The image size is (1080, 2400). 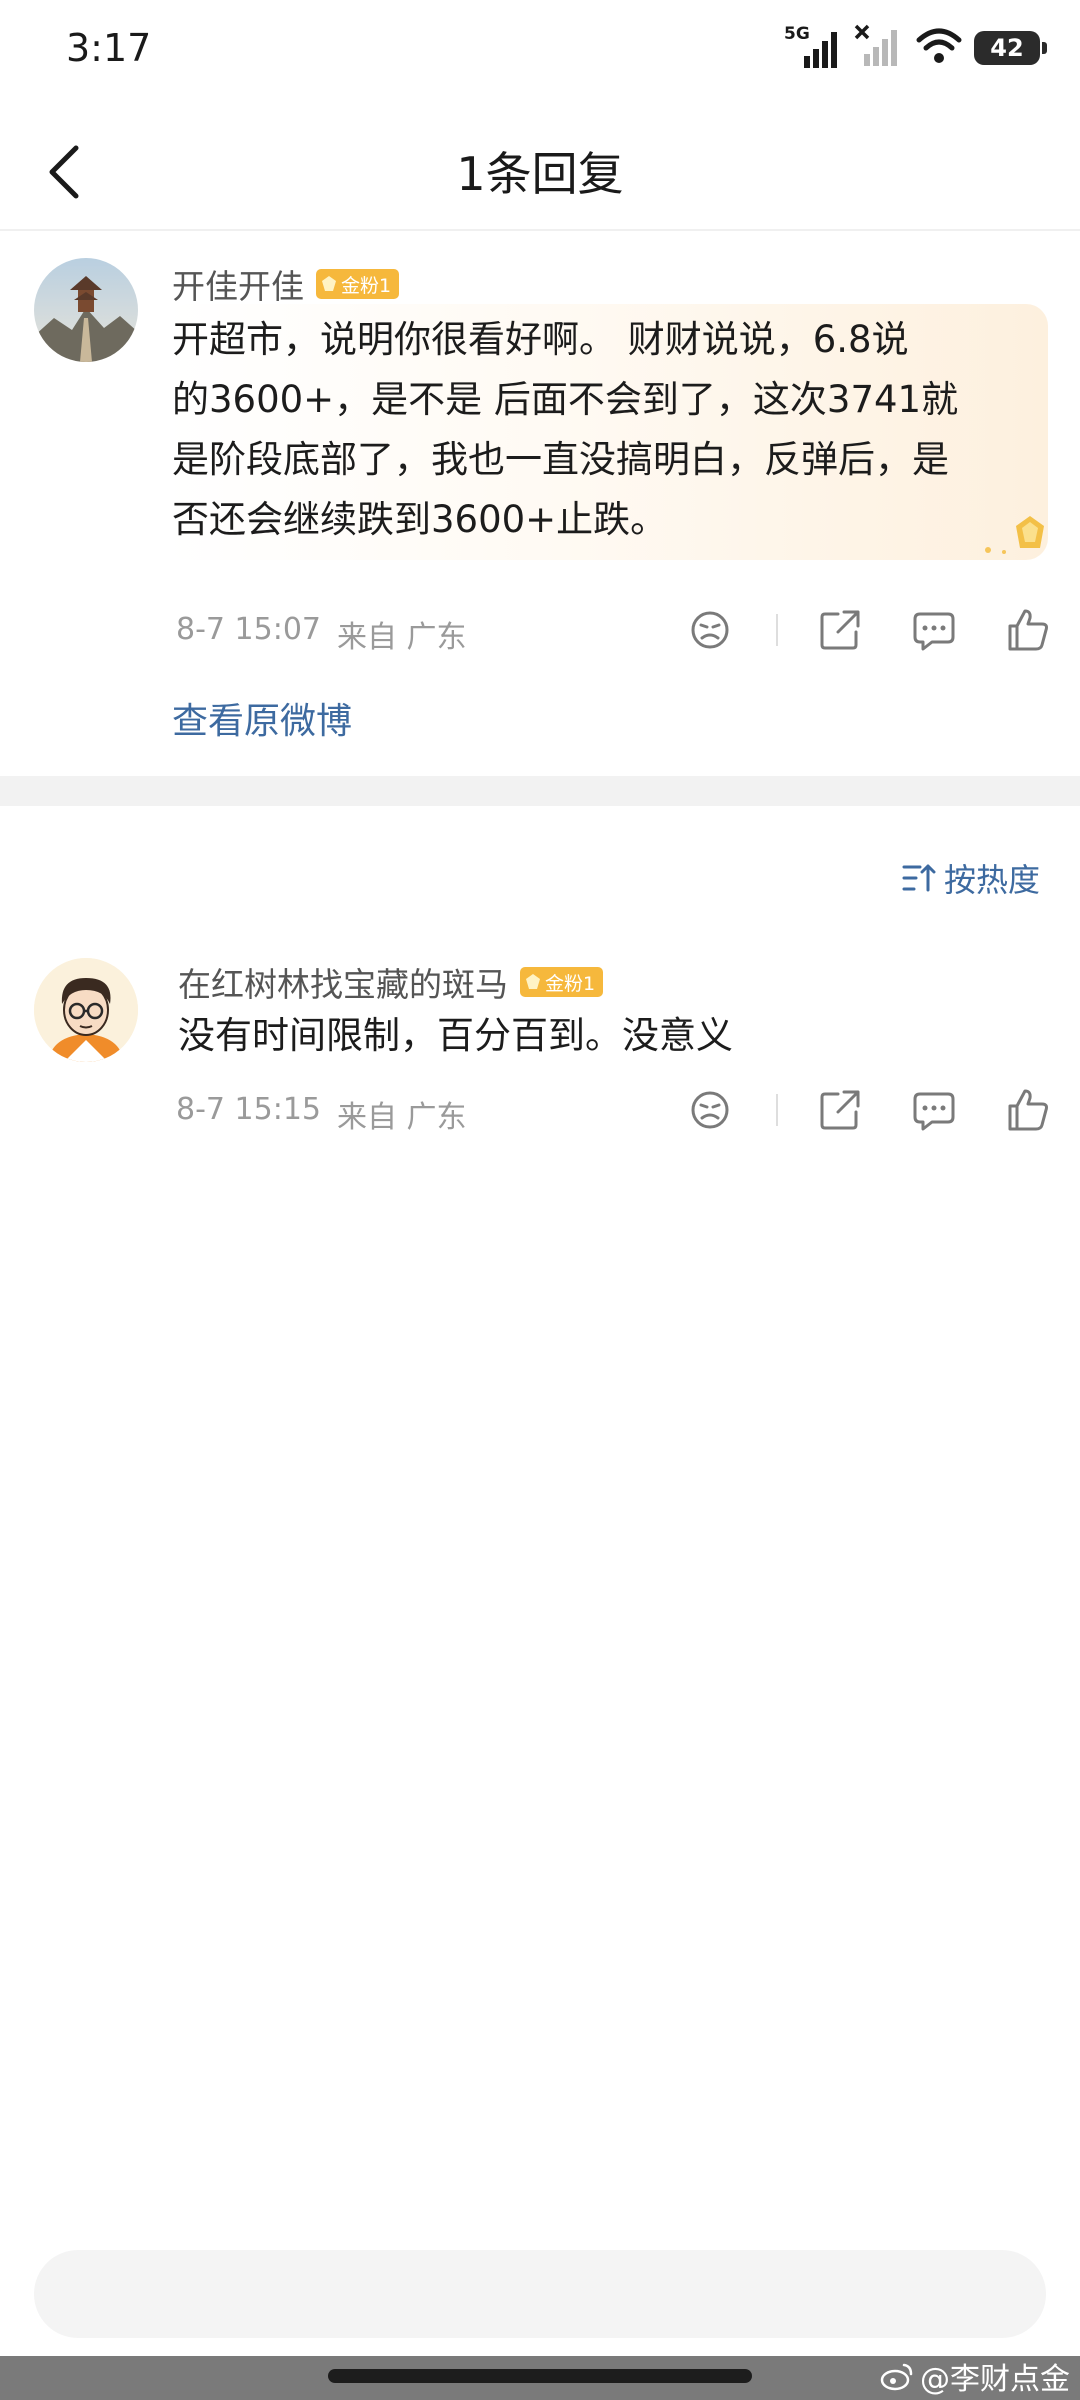 I want to click on reply-actions, so click(x=869, y=1110).